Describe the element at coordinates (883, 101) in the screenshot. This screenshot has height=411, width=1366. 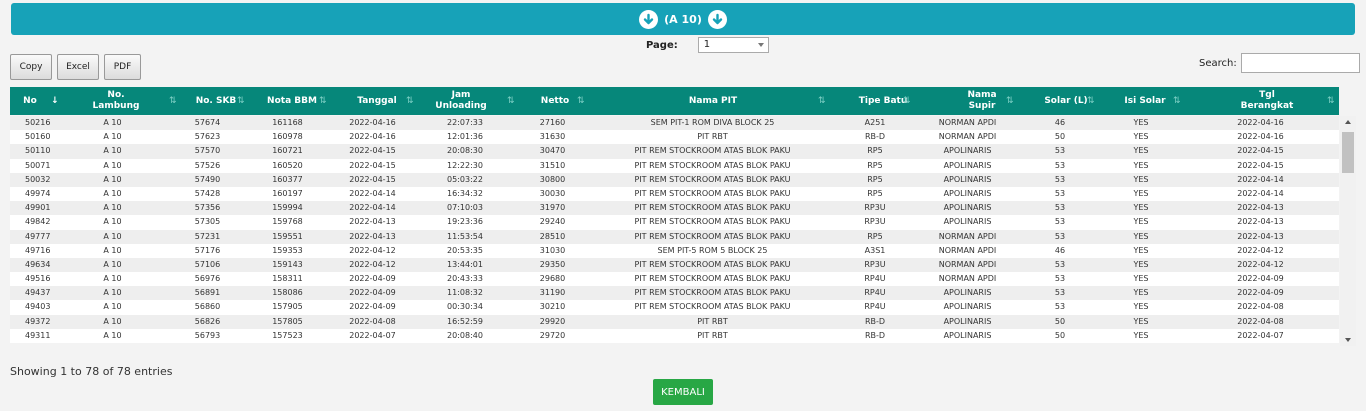
I see `column-header: Tipe Batu` at that location.